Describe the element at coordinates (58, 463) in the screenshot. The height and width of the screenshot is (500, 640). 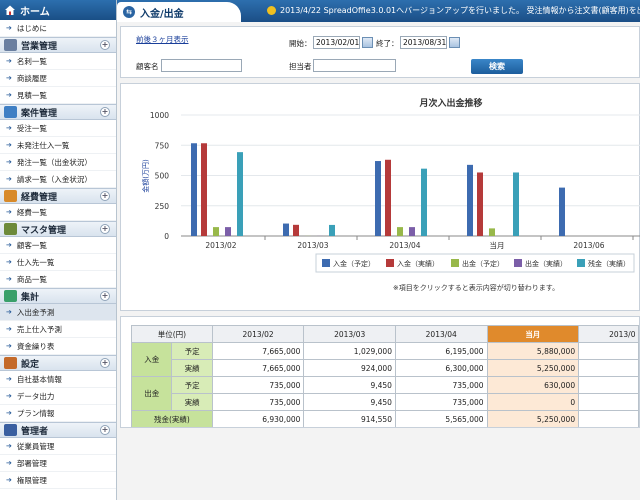
I see `sidebar-item: ➔ 部署管理` at that location.